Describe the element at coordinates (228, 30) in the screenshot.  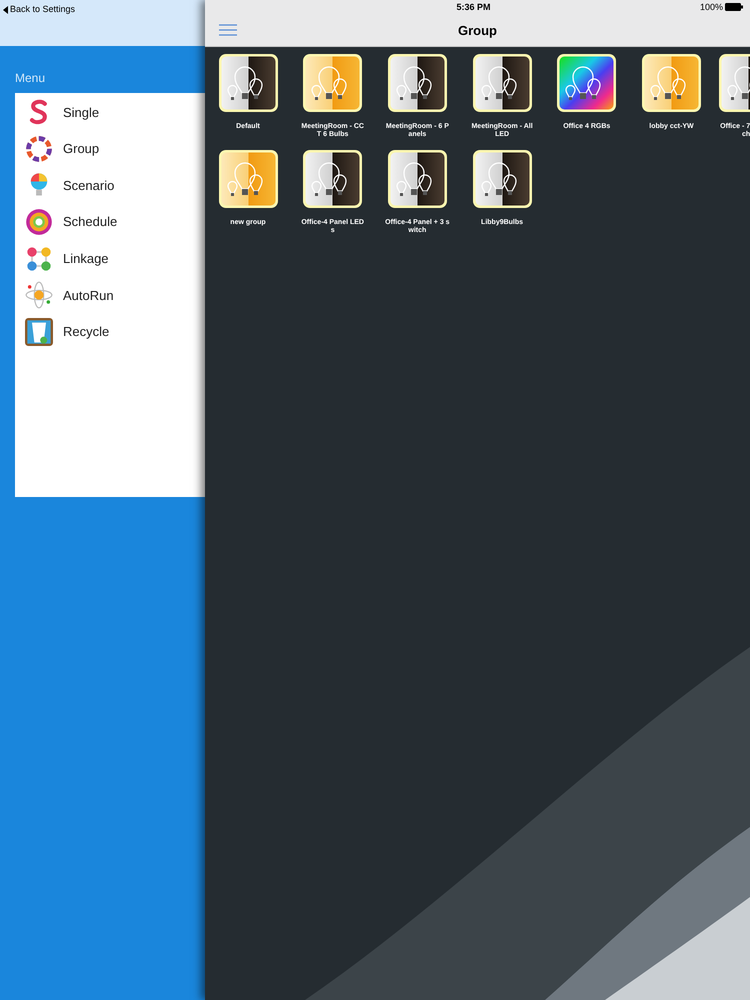
I see `menu-icon` at that location.